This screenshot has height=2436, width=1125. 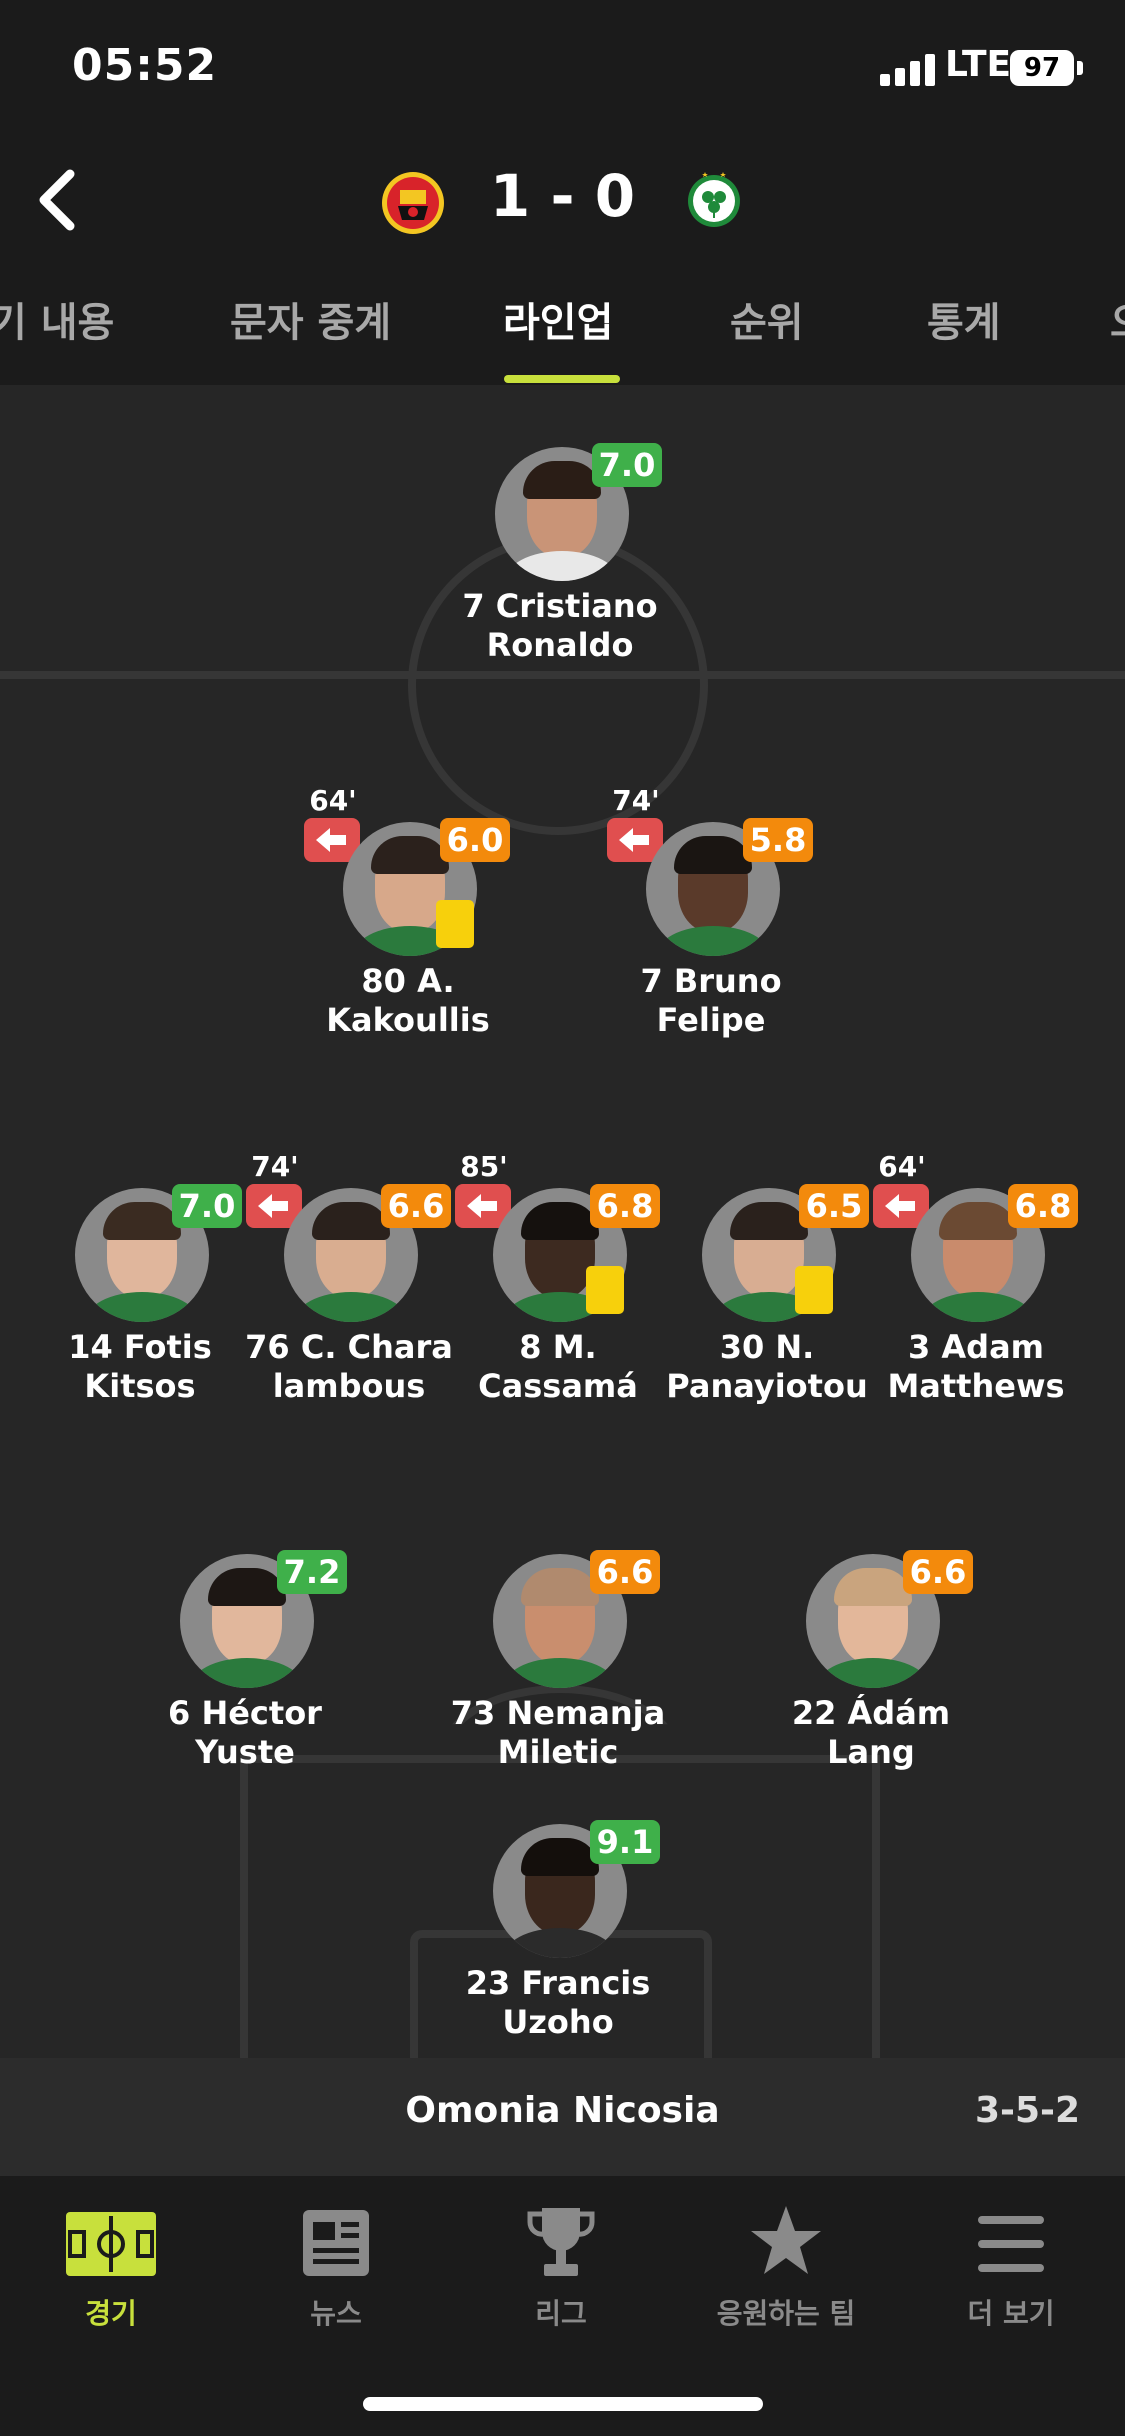 I want to click on tab-commentary: 문자 중계, so click(x=310, y=319).